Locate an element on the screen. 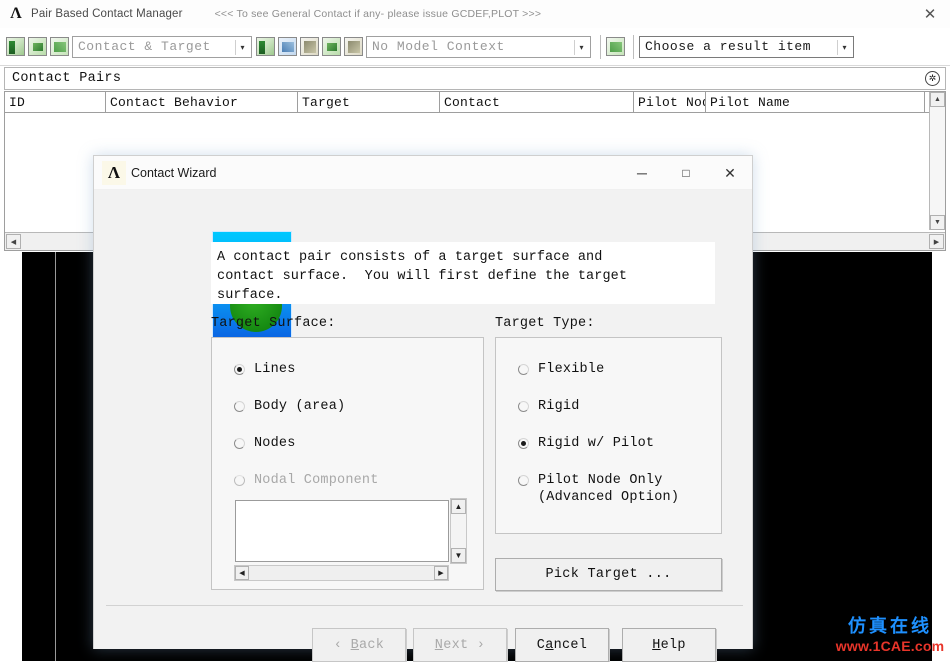  cancel-button: Cancel is located at coordinates (562, 645).